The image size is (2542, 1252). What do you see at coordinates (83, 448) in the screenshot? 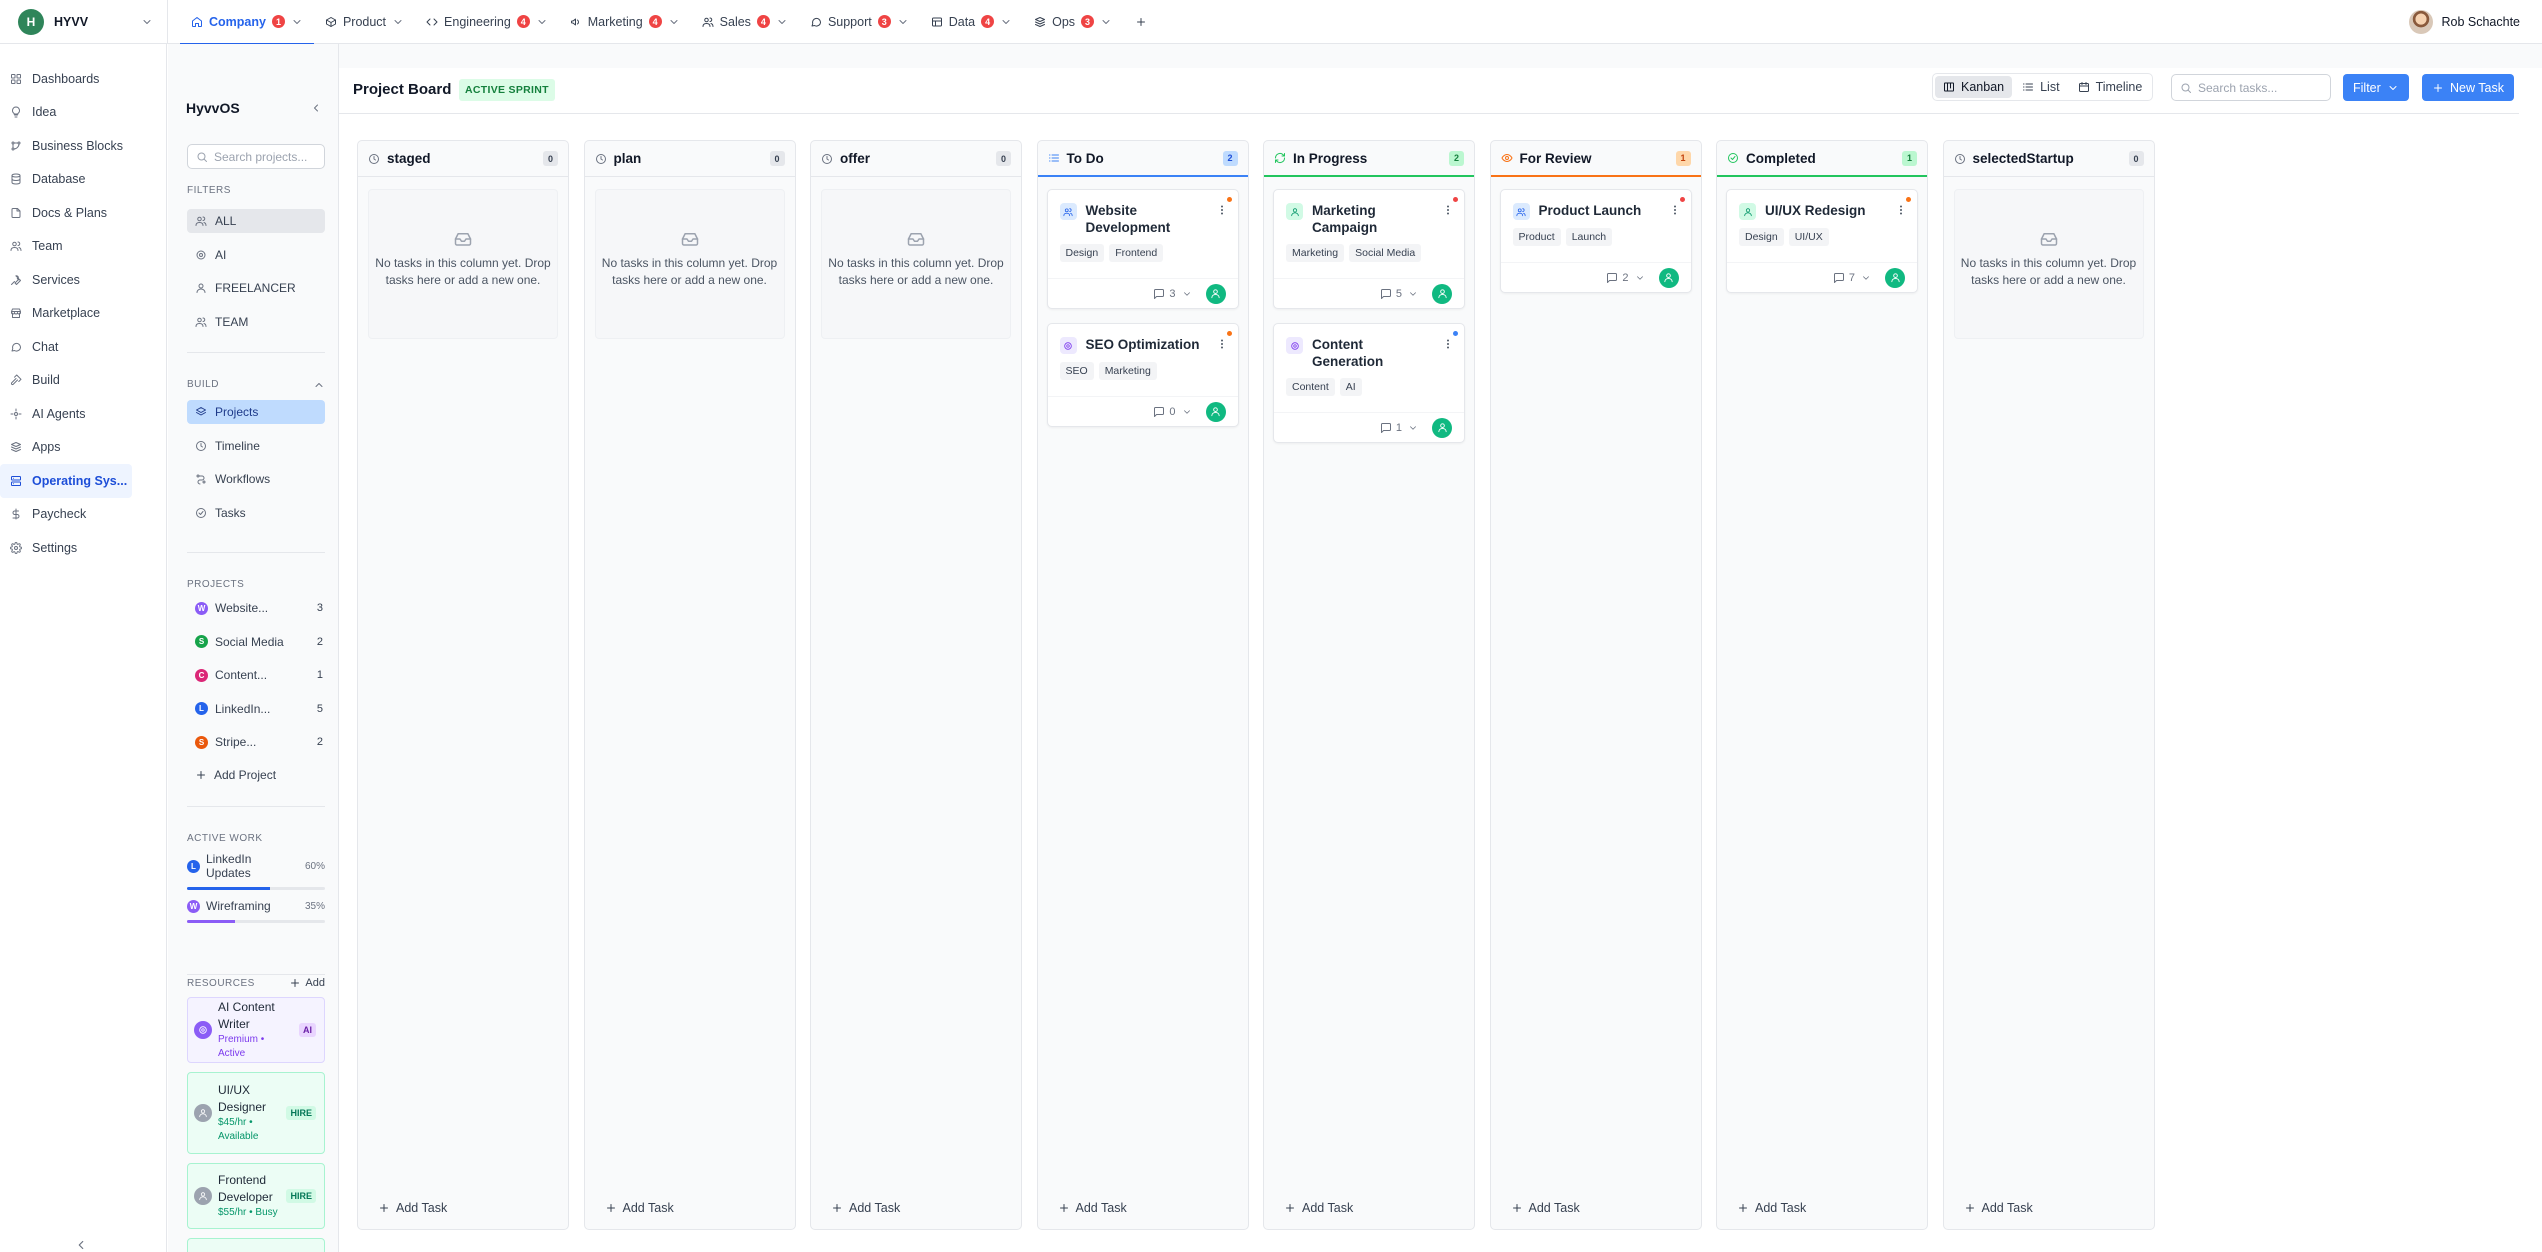
I see `nav-item-apps: Apps` at bounding box center [83, 448].